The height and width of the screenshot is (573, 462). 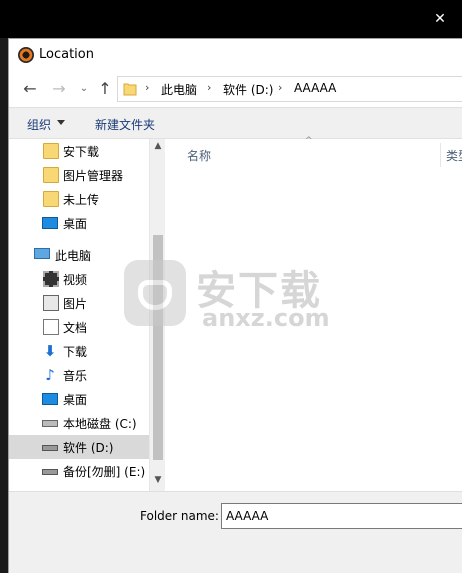 I want to click on breadcrumb-drive-d: 软件 (D:), so click(x=248, y=89).